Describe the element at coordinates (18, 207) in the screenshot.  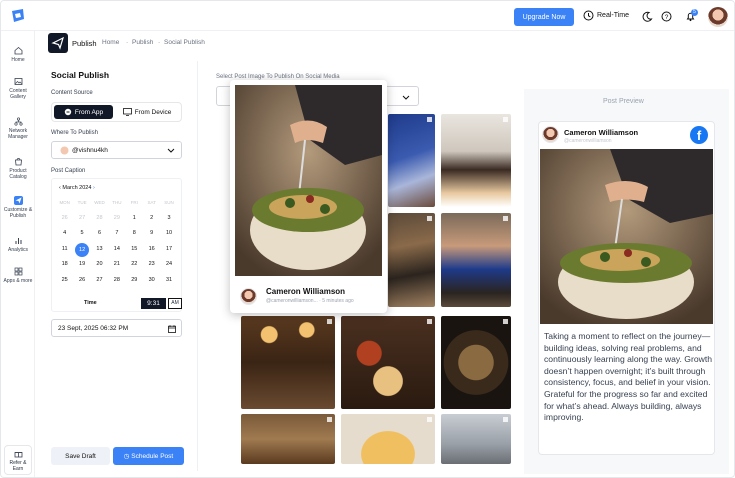
I see `sidebar-item-customize-publish: Customize & Publish` at that location.